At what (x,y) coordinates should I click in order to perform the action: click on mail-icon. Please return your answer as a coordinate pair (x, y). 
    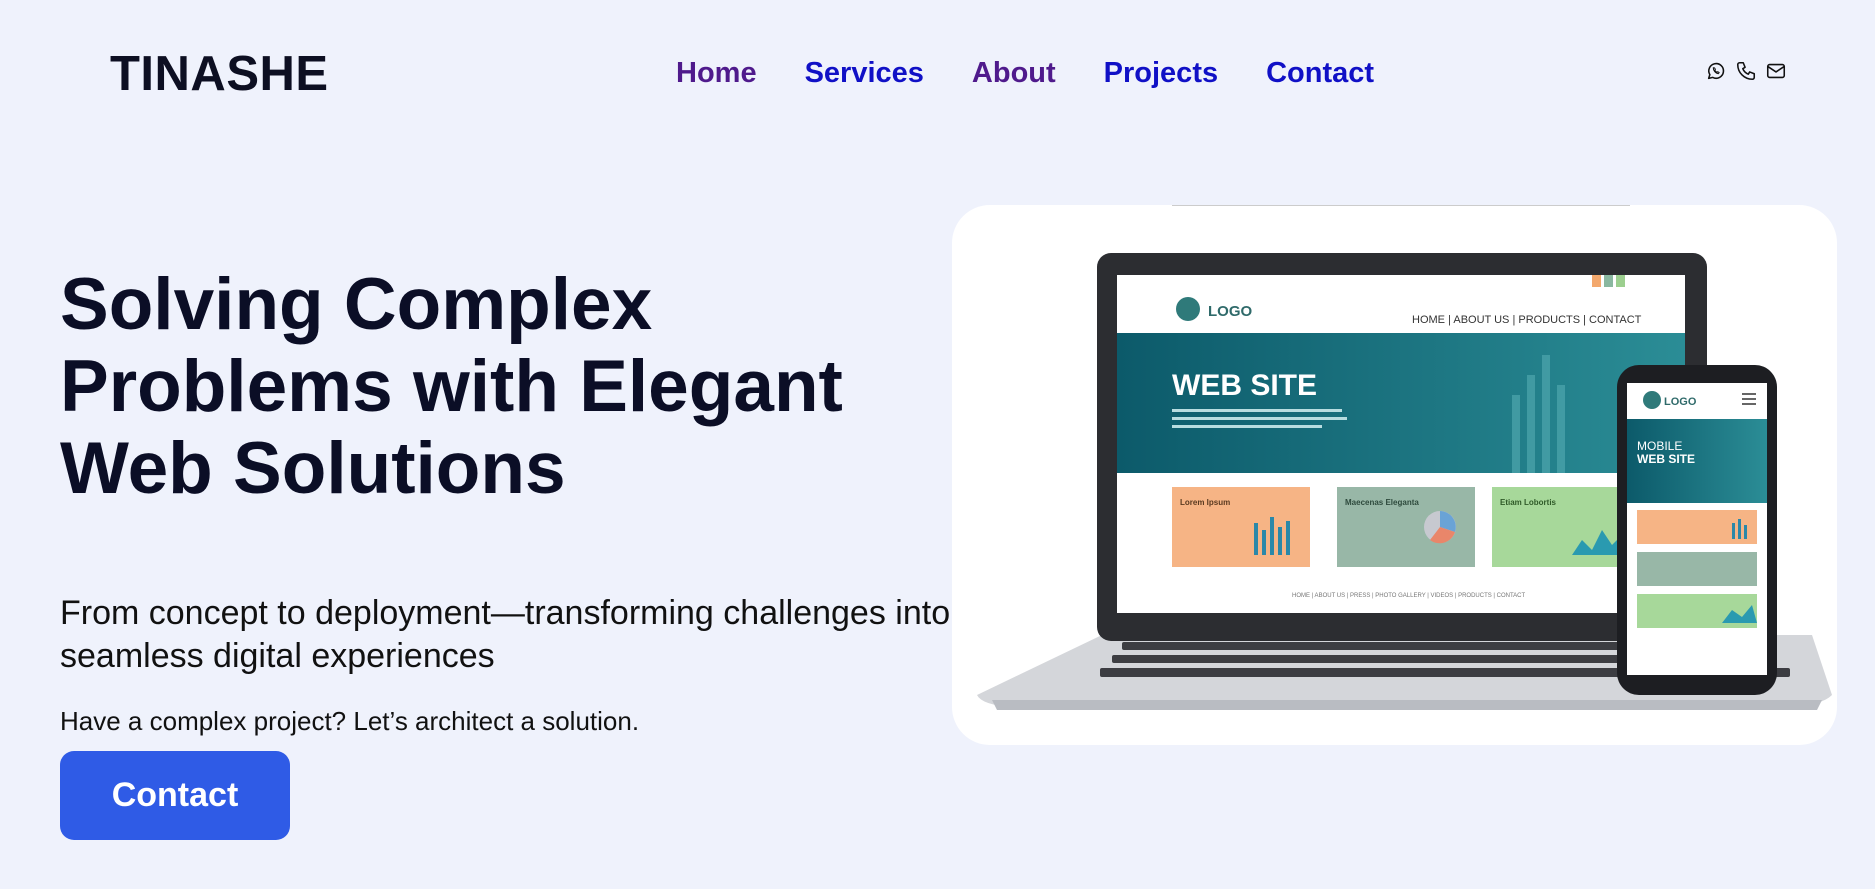
    Looking at the image, I should click on (1776, 71).